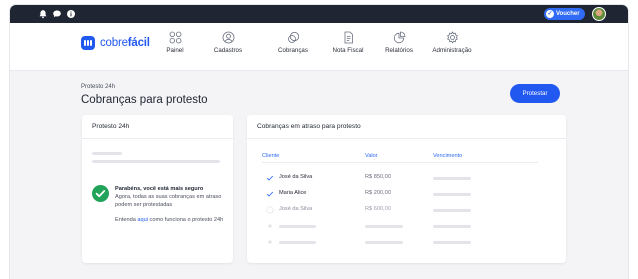 This screenshot has height=279, width=638. What do you see at coordinates (228, 50) in the screenshot?
I see `nav-label: Cadastros` at bounding box center [228, 50].